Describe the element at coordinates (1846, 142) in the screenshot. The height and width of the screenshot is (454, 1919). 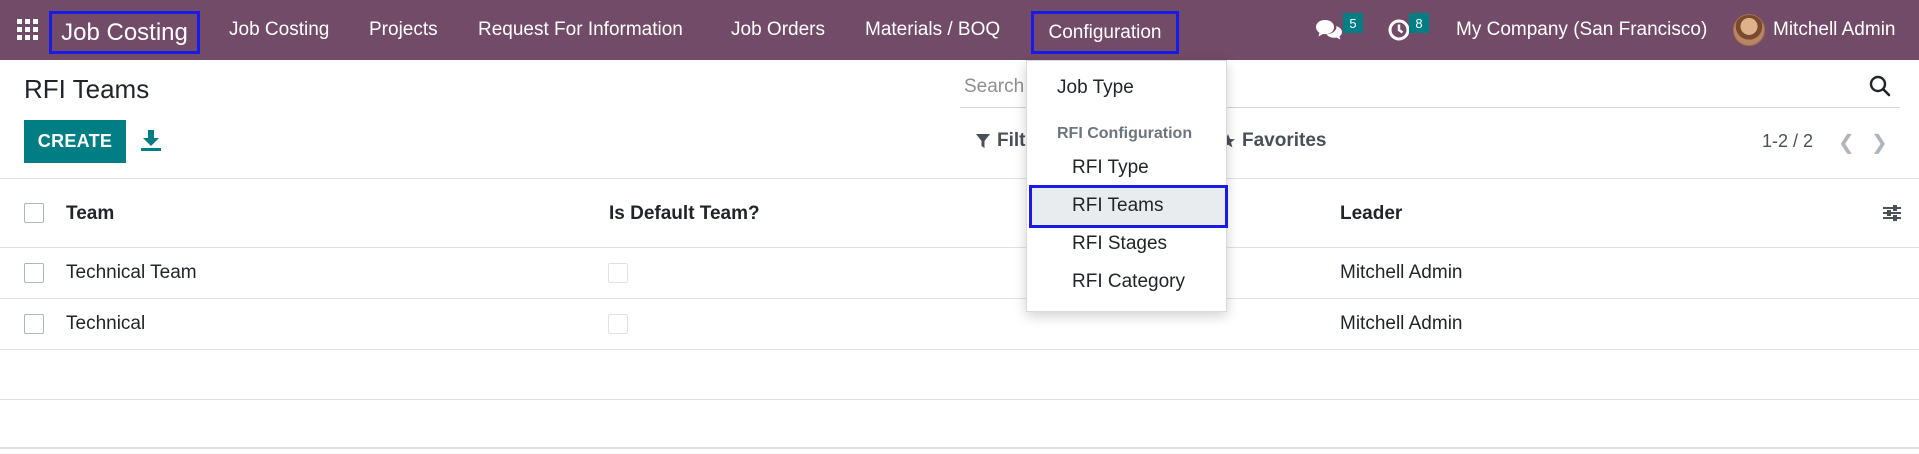
I see `pager-previous-icon: ❮` at that location.